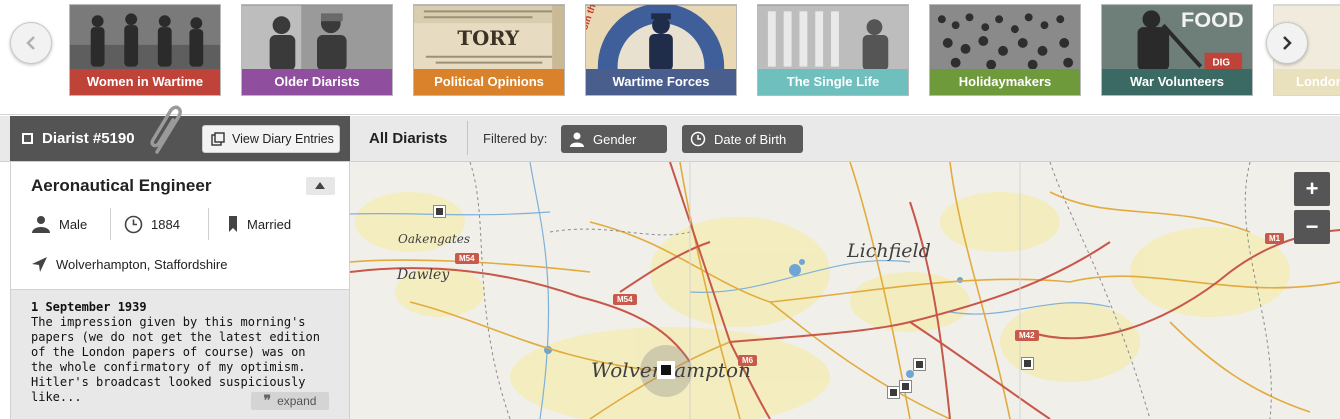  Describe the element at coordinates (317, 38) in the screenshot. I see `older-diarists-image` at that location.